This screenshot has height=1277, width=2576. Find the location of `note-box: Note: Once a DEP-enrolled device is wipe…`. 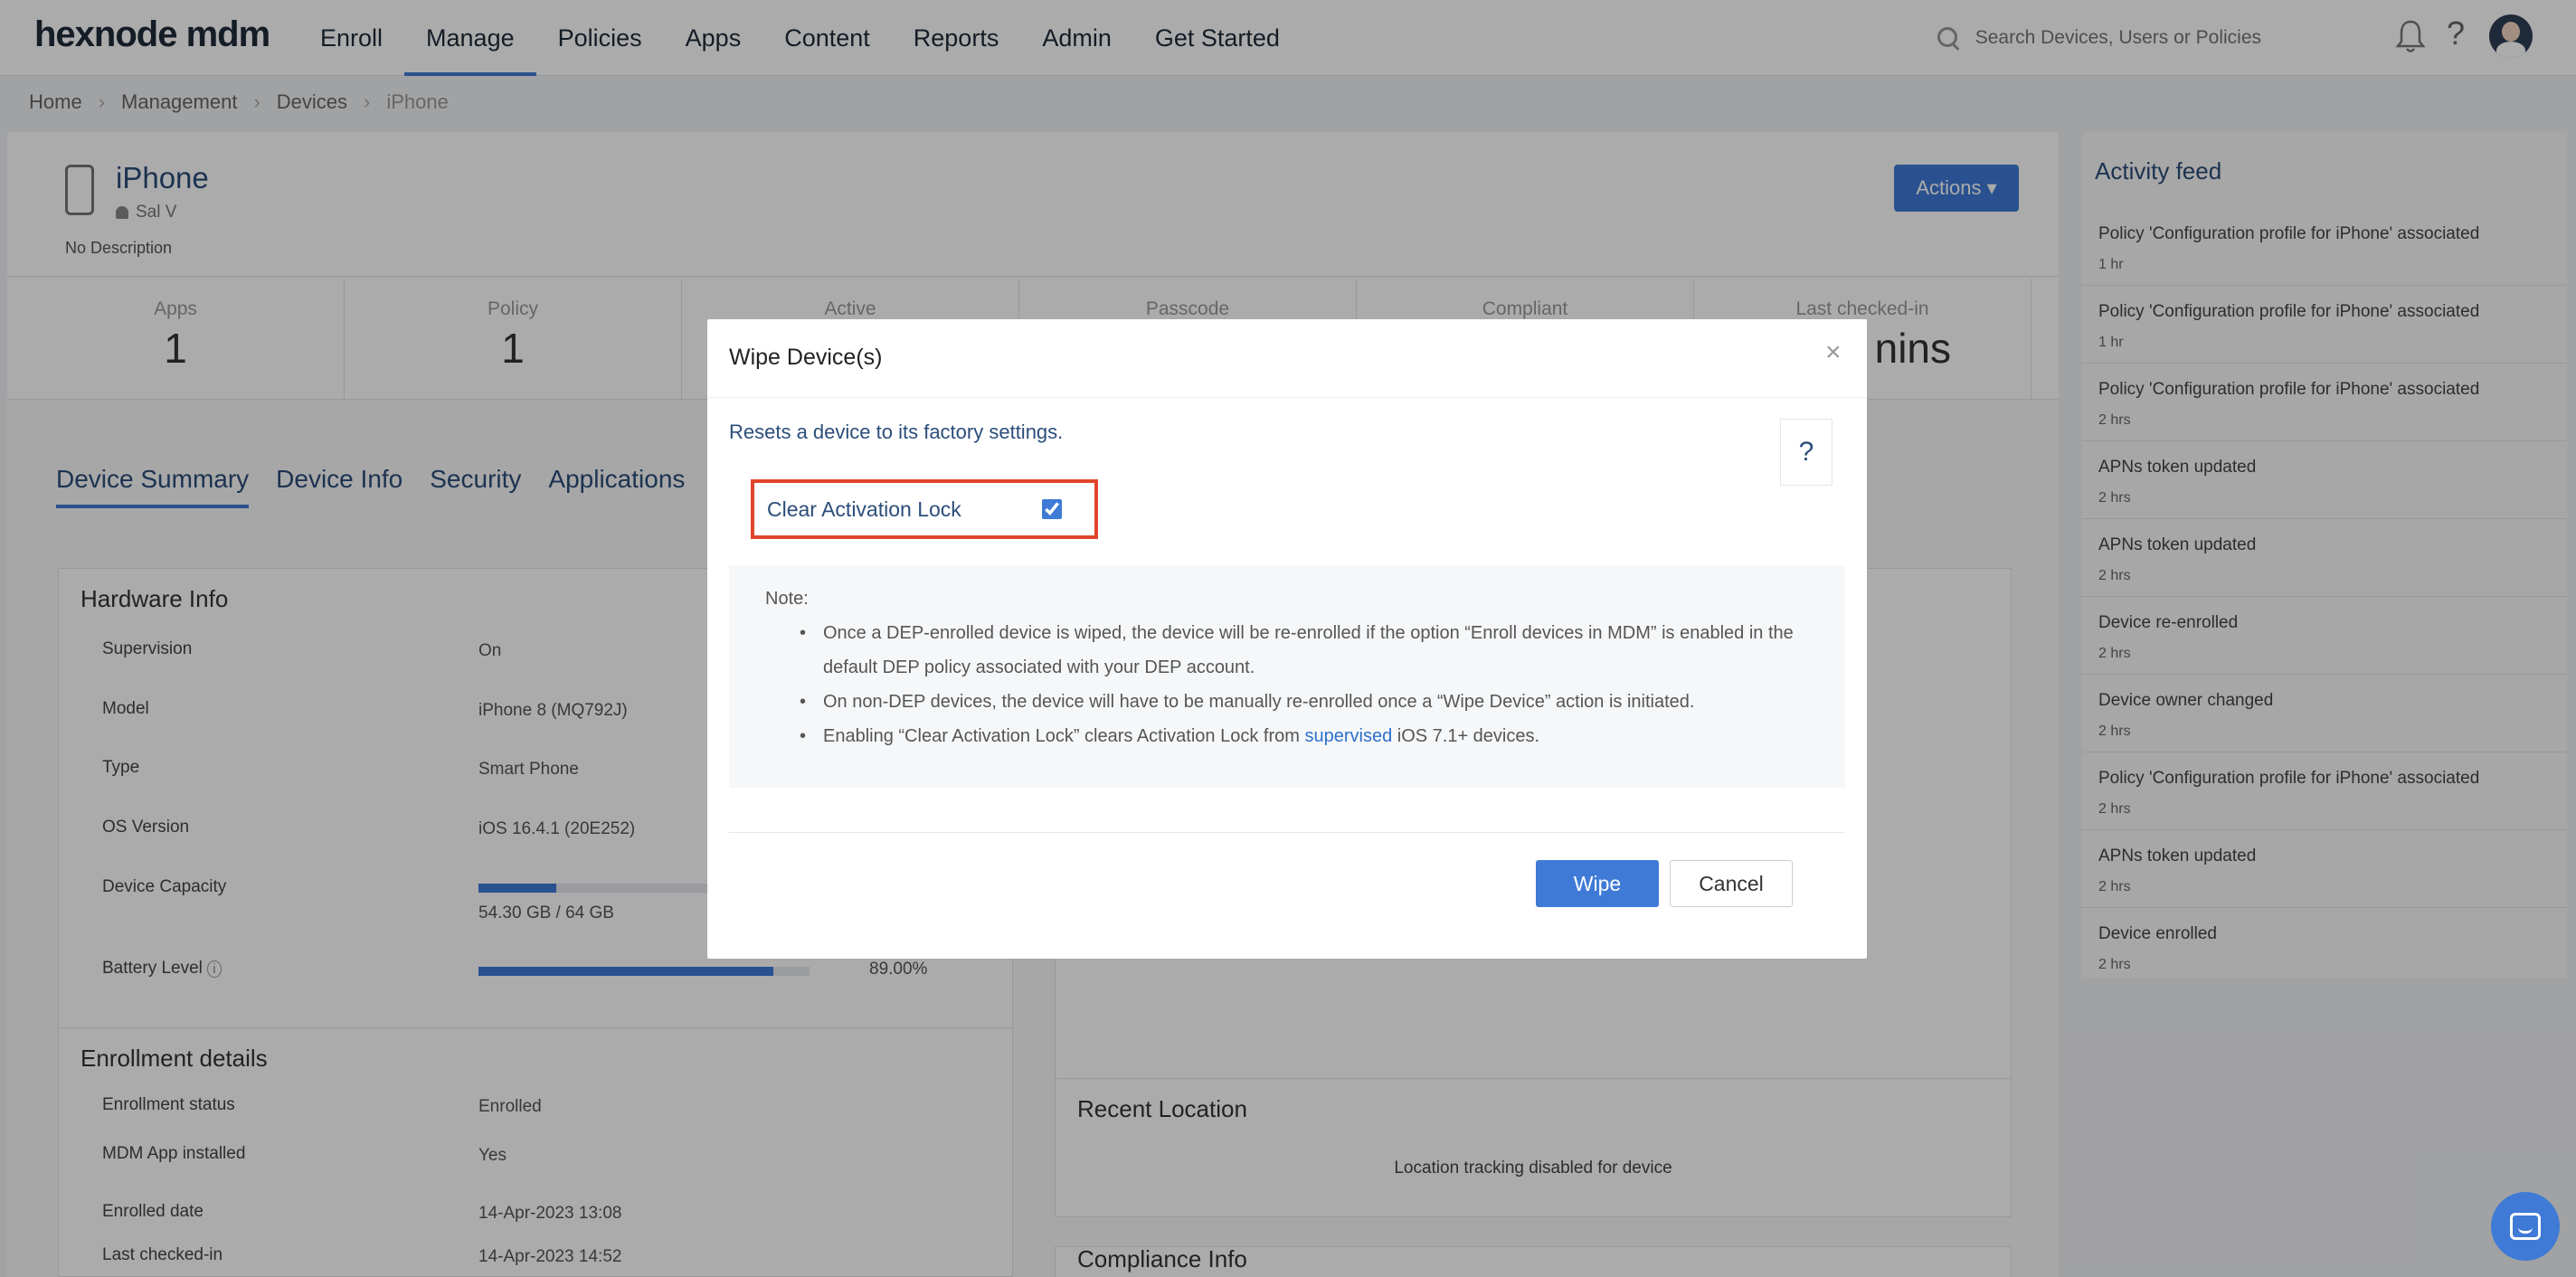

note-box: Note: Once a DEP-enrolled device is wipe… is located at coordinates (1287, 676).